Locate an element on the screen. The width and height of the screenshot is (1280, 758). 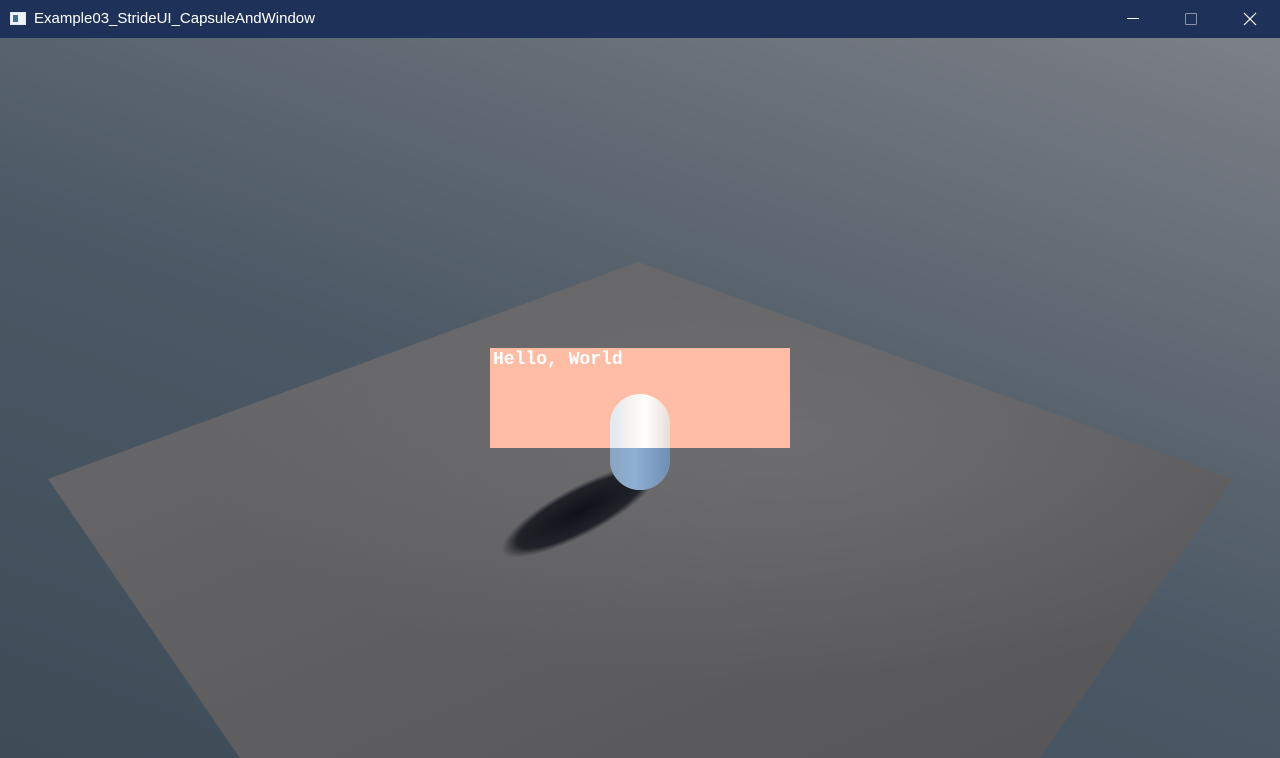
close-button is located at coordinates (1249, 19).